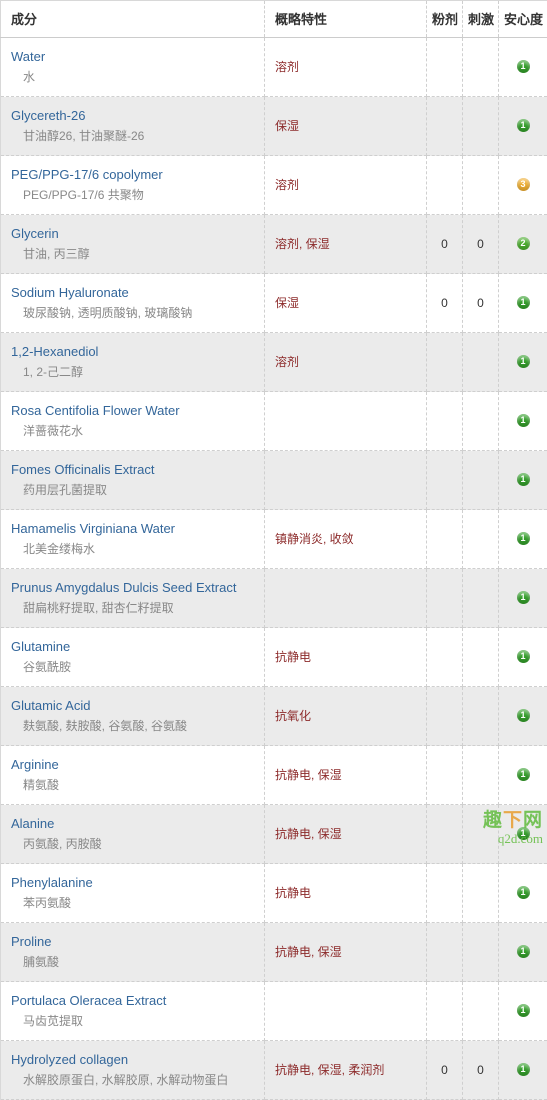 The image size is (547, 1100). I want to click on ingredient-link: Glycerin, so click(134, 234).